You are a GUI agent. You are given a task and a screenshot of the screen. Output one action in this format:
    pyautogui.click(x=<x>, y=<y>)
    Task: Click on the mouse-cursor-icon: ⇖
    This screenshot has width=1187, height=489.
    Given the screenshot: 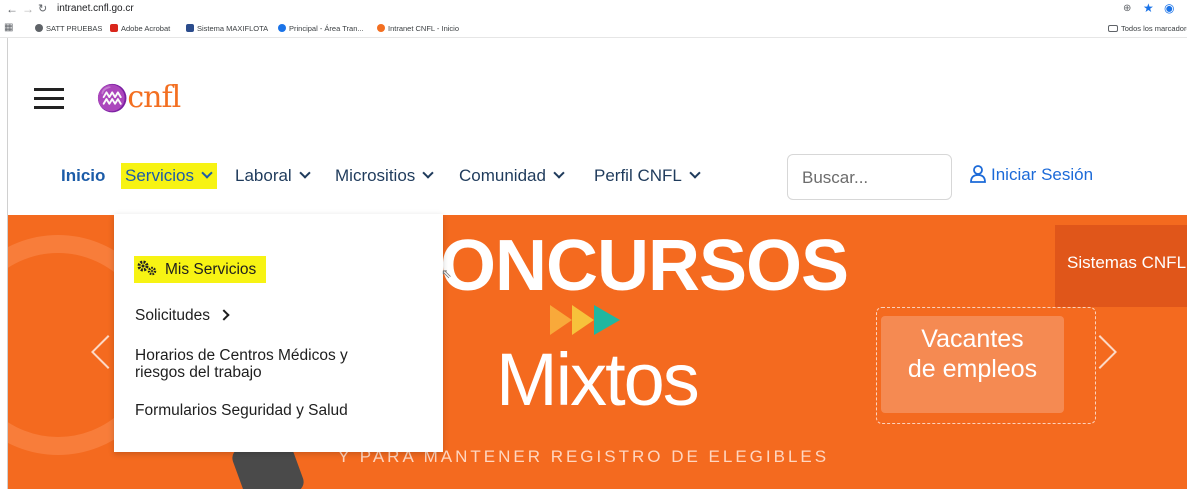 What is the action you would take?
    pyautogui.click(x=446, y=273)
    